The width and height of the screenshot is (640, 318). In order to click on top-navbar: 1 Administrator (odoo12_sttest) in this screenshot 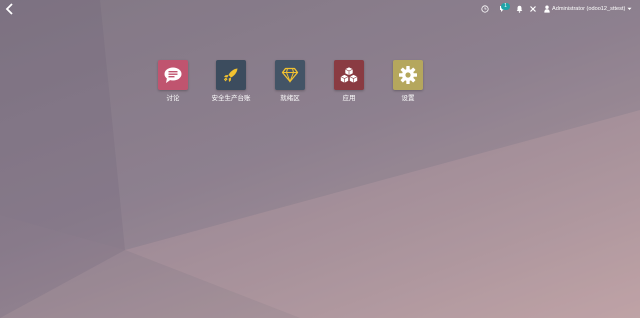, I will do `click(320, 9)`.